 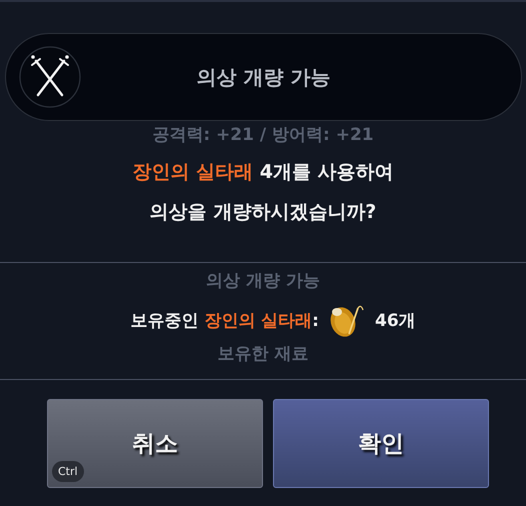 I want to click on crossed-swords-icon, so click(x=50, y=77).